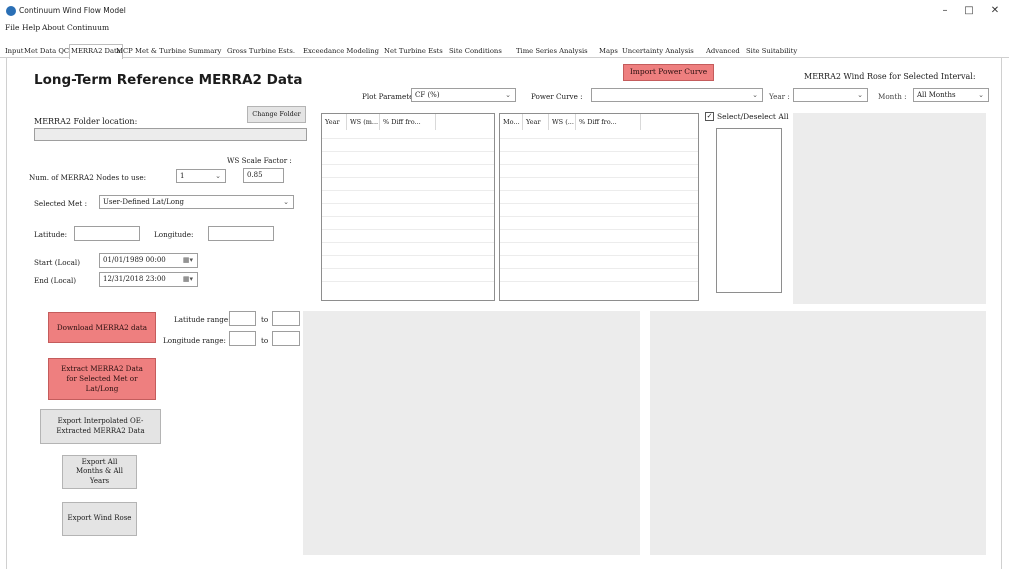 The image size is (1009, 569). I want to click on frame-left-border, so click(6, 313).